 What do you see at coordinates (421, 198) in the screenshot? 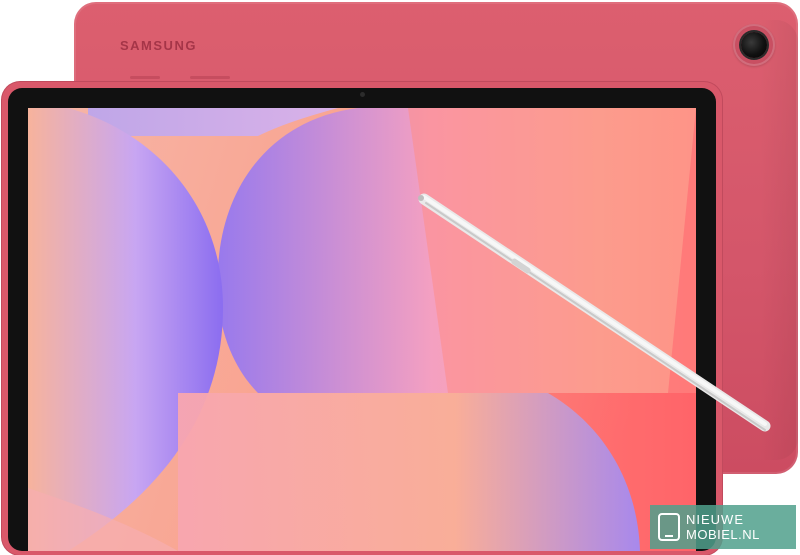
I see `pen-tip` at bounding box center [421, 198].